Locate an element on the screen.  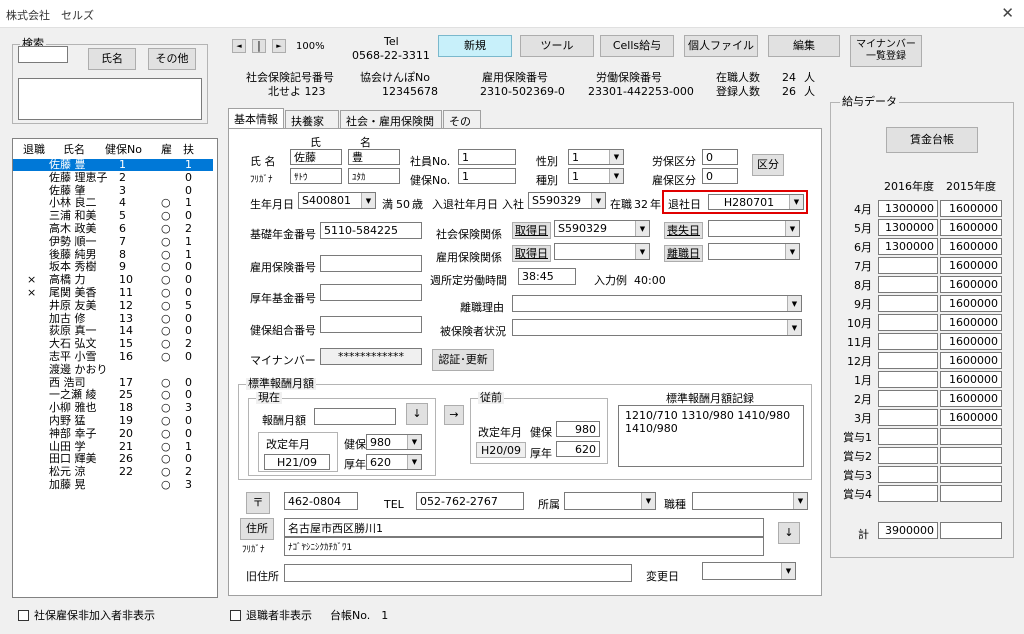
zip-field: 462-0804 is located at coordinates (321, 501).